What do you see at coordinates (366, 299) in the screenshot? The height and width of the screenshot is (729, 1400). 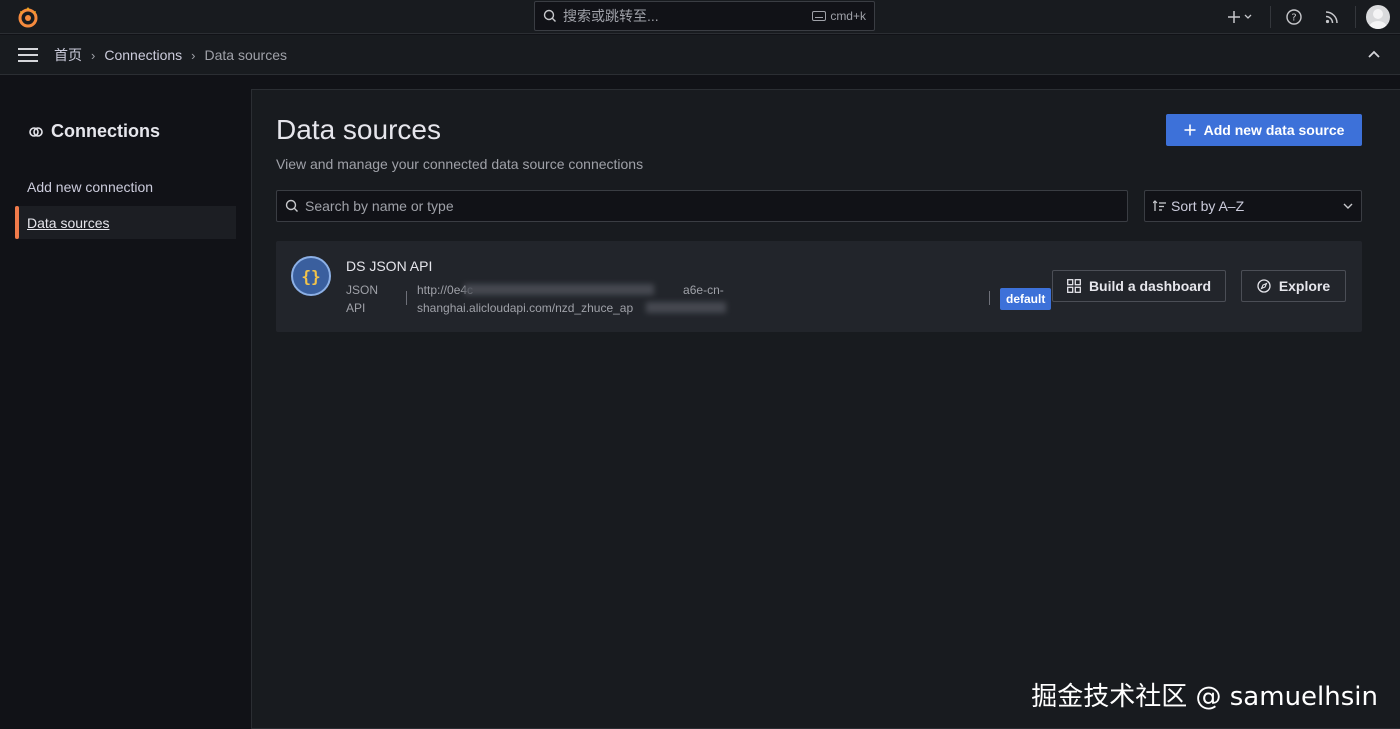 I see `datasource-type: JSON API` at bounding box center [366, 299].